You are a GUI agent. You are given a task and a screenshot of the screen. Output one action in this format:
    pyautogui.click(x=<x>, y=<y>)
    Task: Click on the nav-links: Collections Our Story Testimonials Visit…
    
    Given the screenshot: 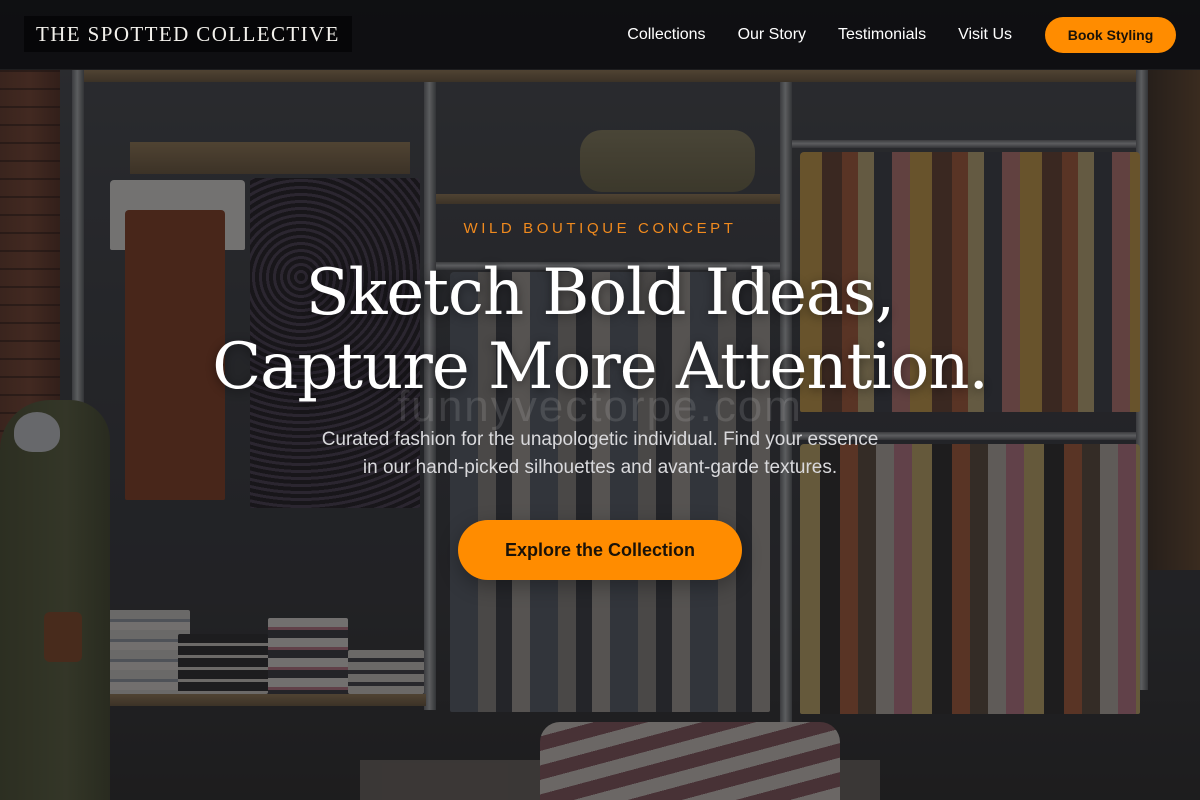 What is the action you would take?
    pyautogui.click(x=819, y=34)
    